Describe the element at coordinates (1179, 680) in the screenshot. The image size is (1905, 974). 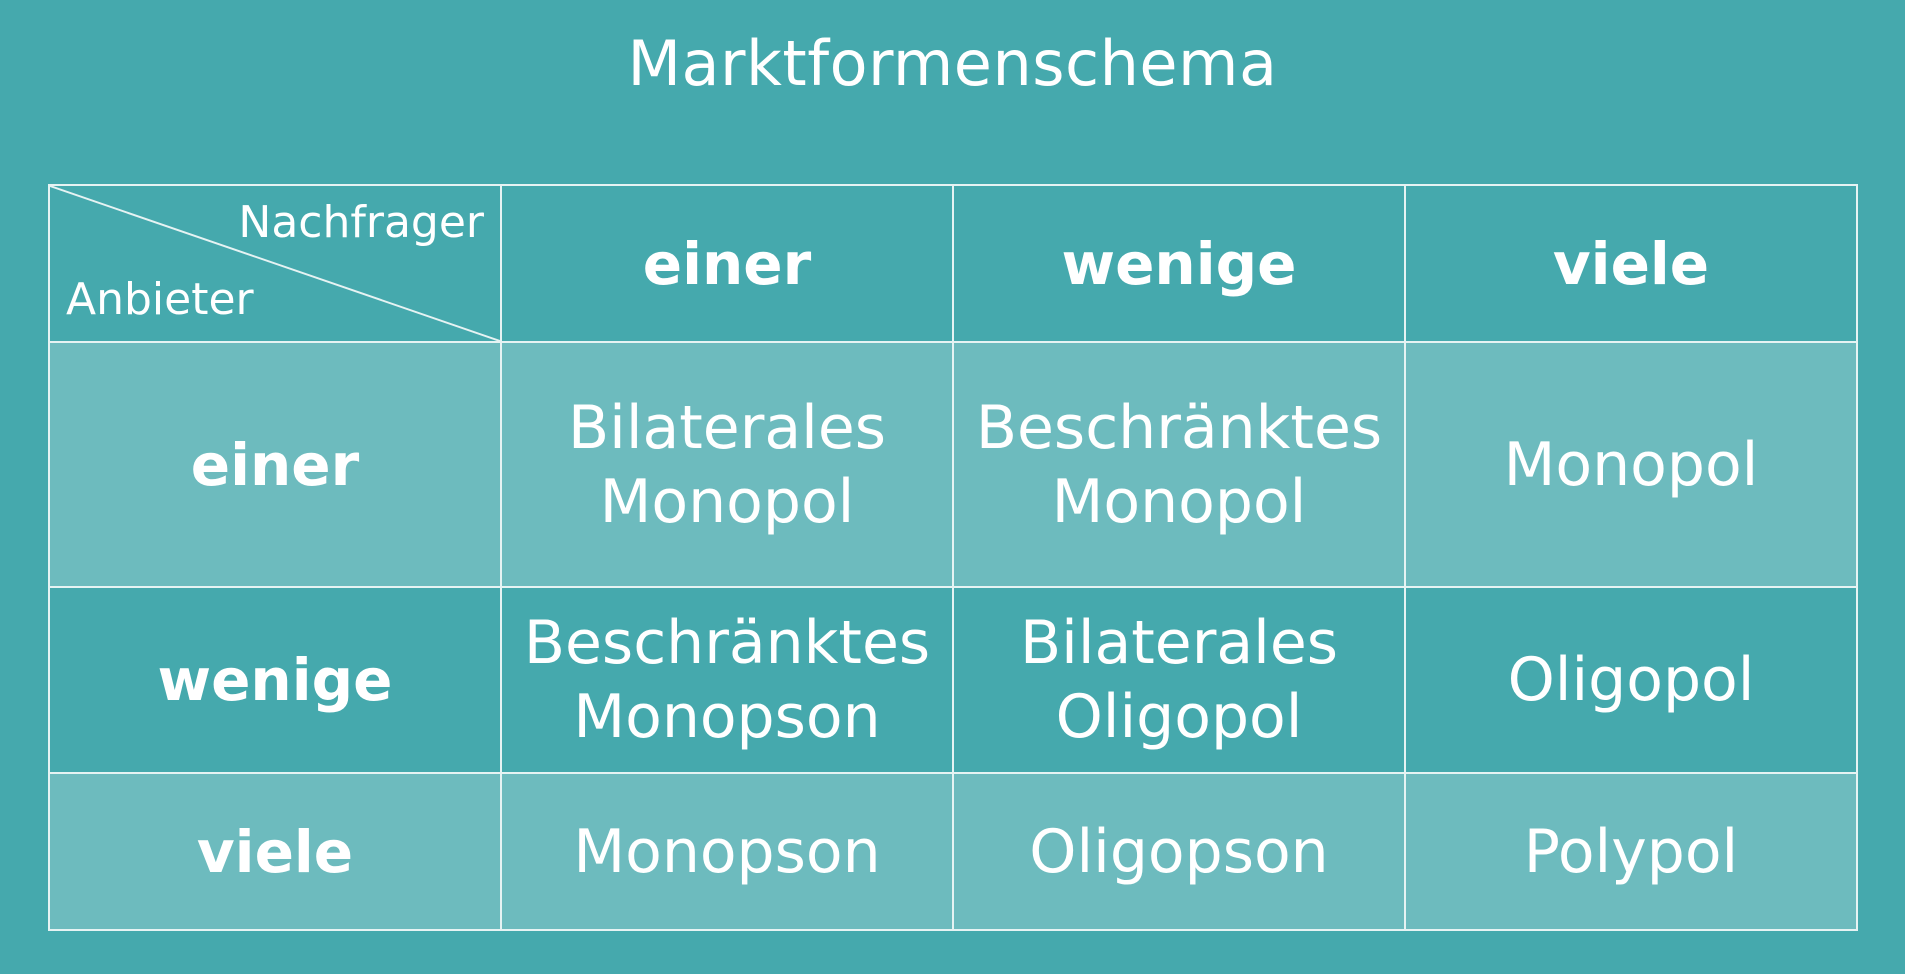
I see `market-form-cell: Bilaterales Oligopol` at that location.